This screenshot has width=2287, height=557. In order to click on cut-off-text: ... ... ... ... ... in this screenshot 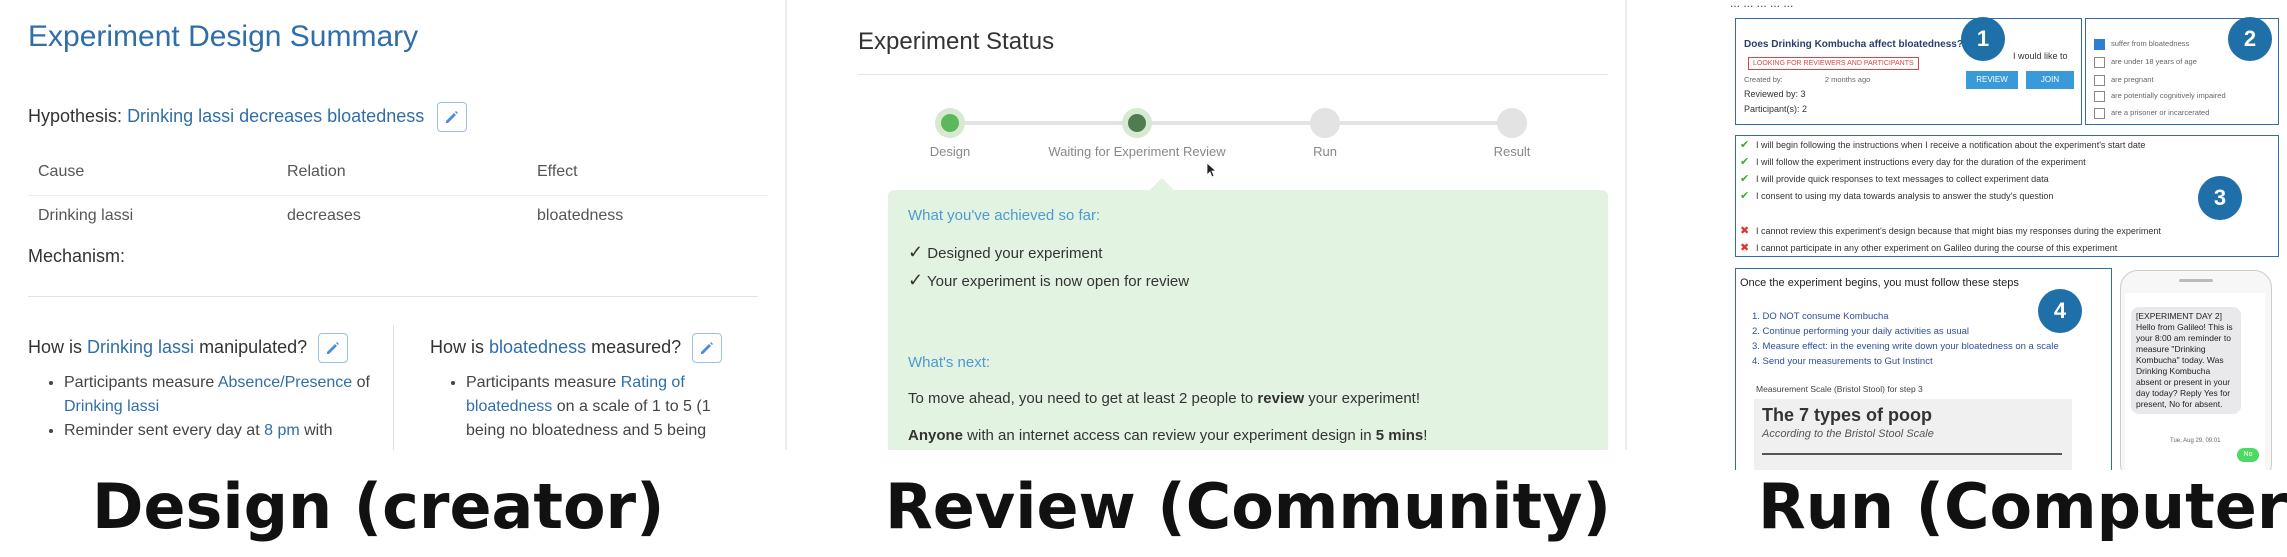, I will do `click(1762, 5)`.